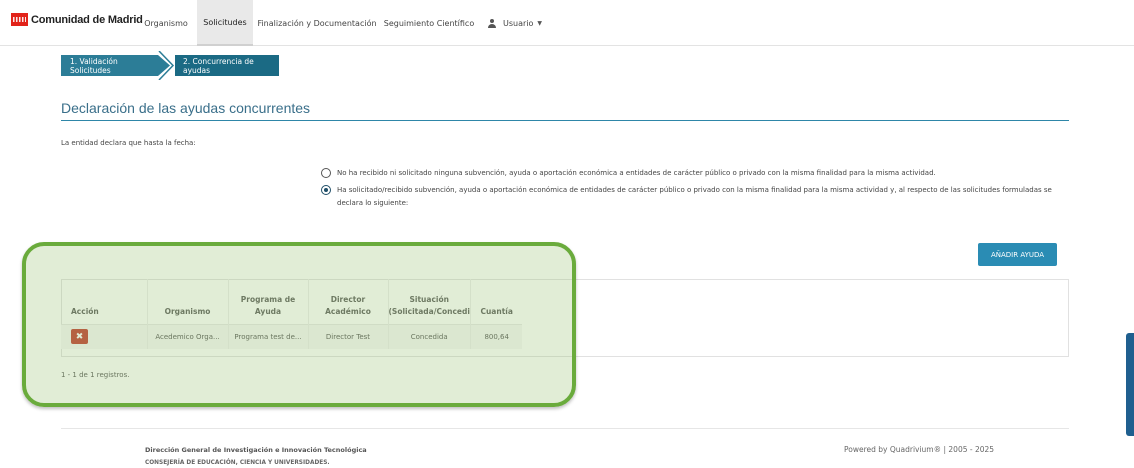 This screenshot has width=1134, height=468. Describe the element at coordinates (87, 19) in the screenshot. I see `brand-name: Comunidad de Madrid` at that location.